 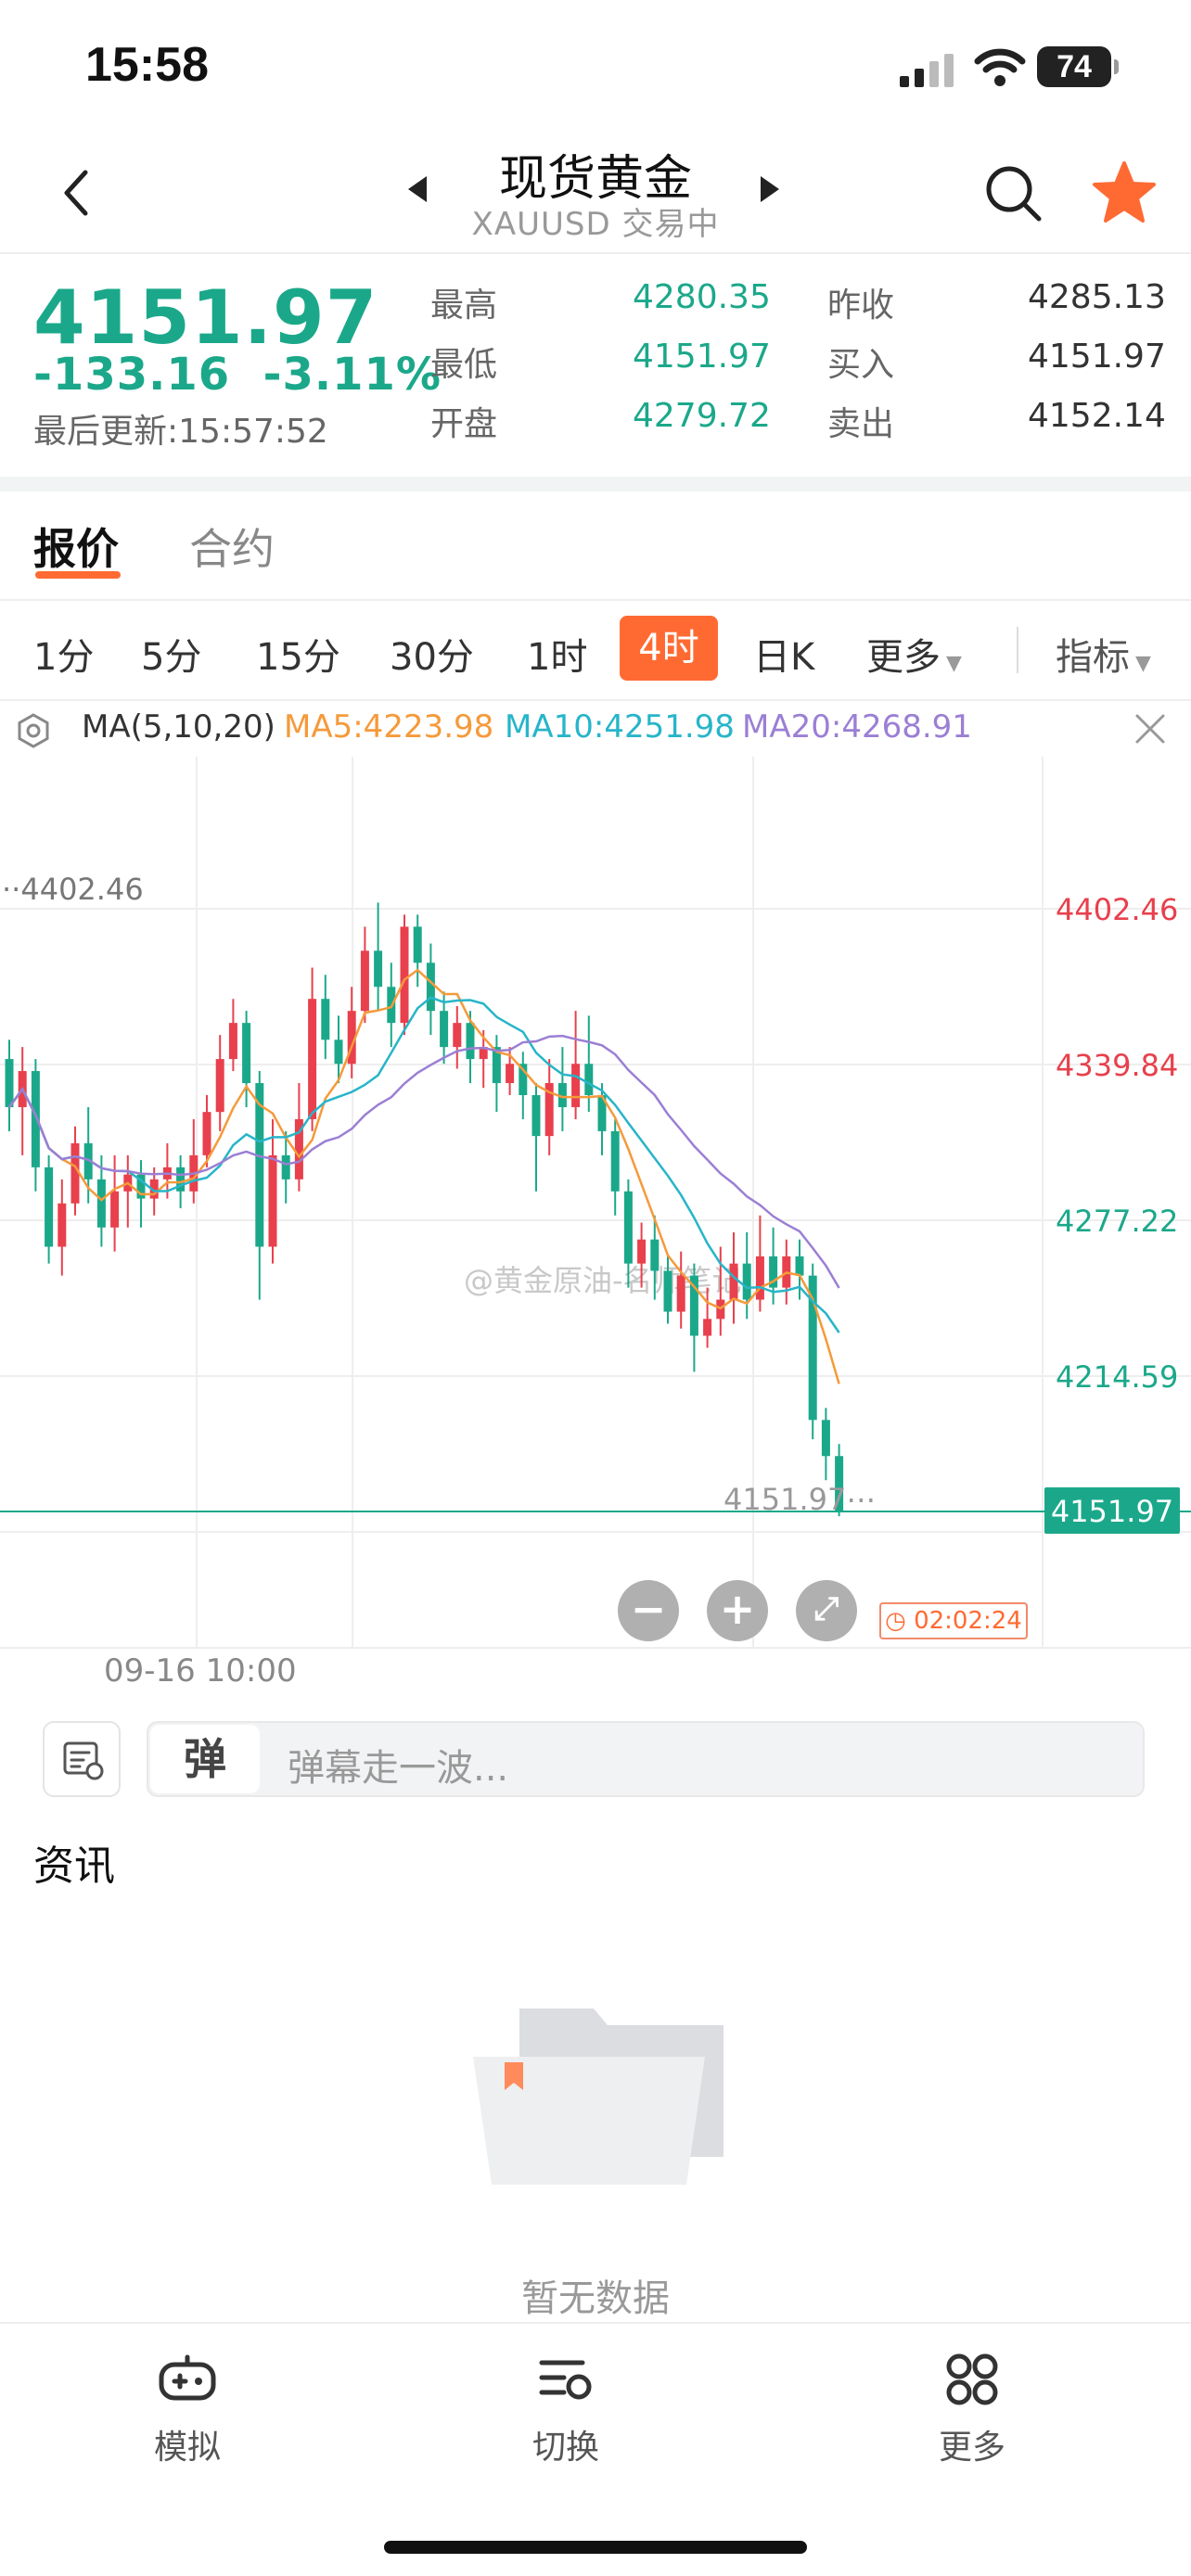 I want to click on battery-indicator: 74, so click(x=1078, y=66).